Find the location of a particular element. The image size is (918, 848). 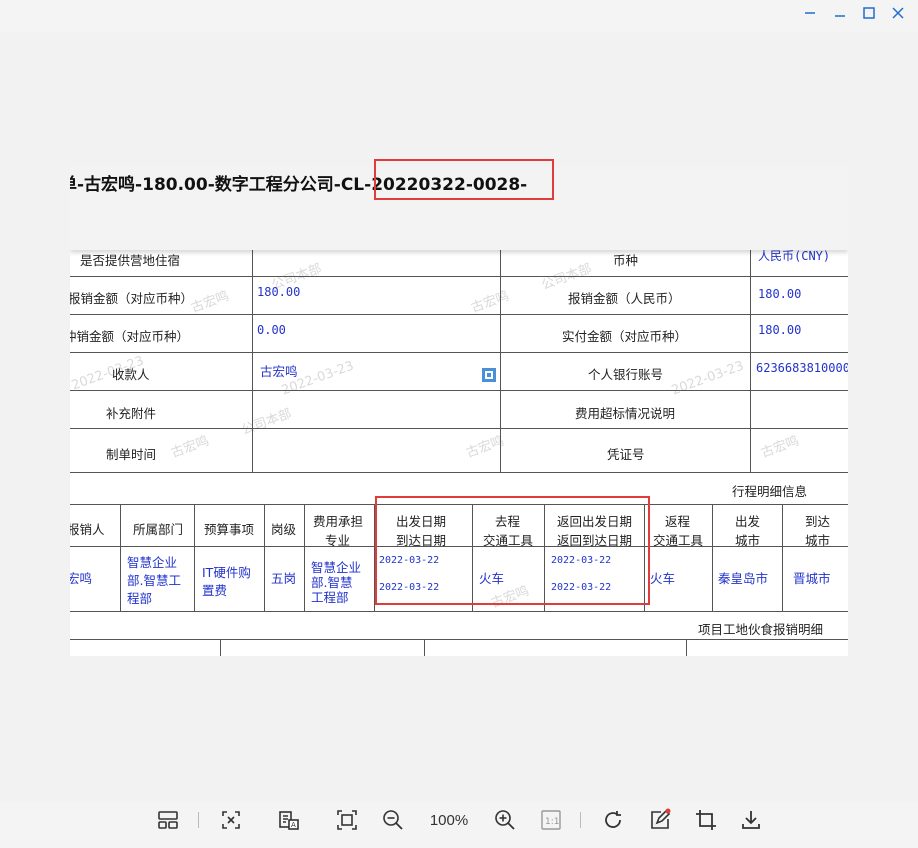

zoom-in-icon is located at coordinates (505, 820).